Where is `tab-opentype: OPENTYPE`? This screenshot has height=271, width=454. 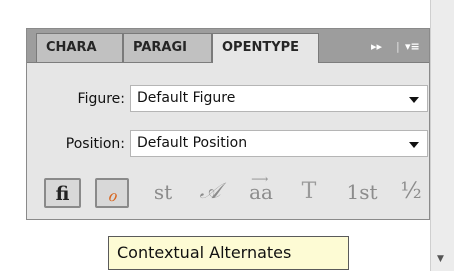 tab-opentype: OPENTYPE is located at coordinates (265, 48).